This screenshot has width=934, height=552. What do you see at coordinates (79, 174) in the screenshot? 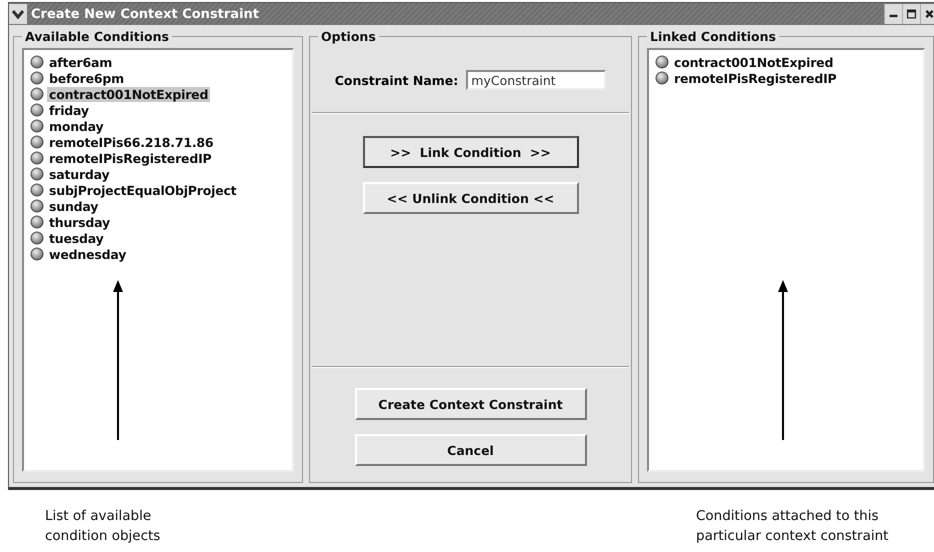
I see `condition-item: saturday` at bounding box center [79, 174].